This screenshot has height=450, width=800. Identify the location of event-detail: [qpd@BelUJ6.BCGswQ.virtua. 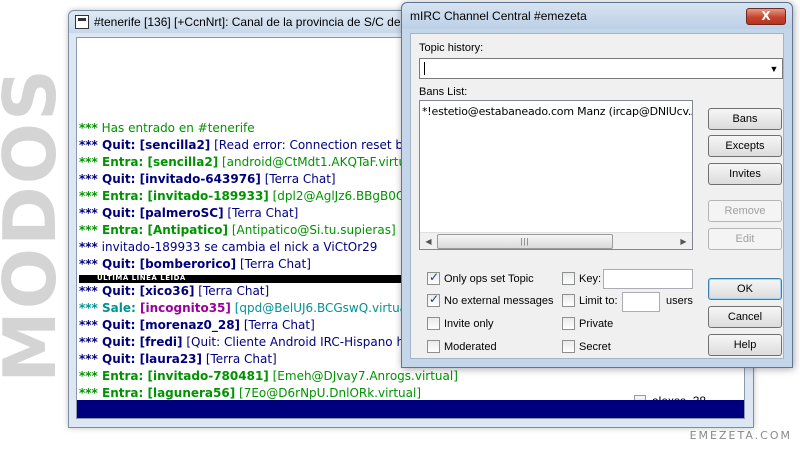
(319, 308).